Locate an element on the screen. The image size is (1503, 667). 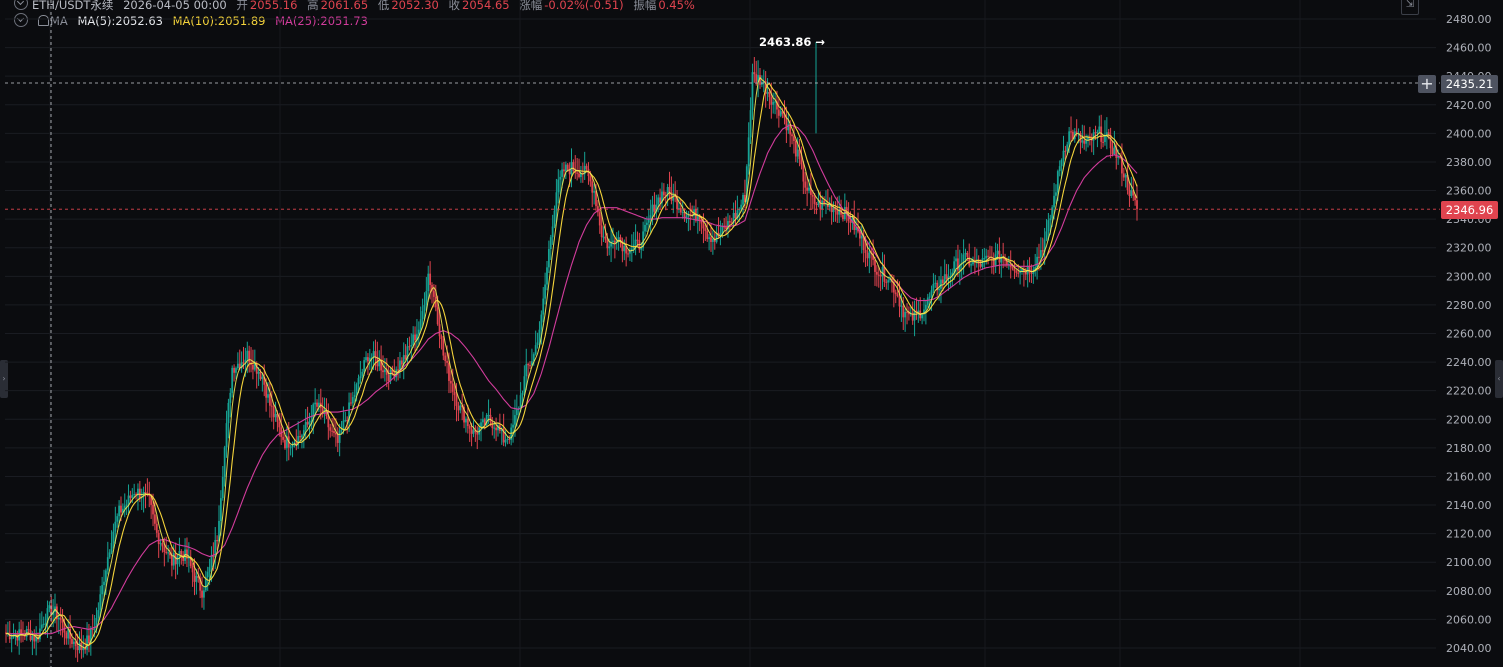
y-tick-label: 2360.00 is located at coordinates (1469, 191).